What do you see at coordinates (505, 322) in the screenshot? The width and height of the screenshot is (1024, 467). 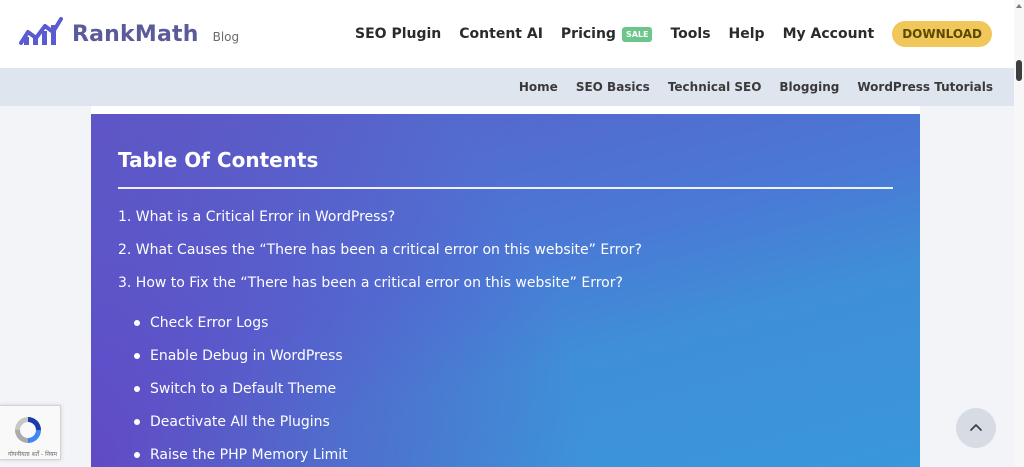 I see `toc-subitem: Check Error Logs` at bounding box center [505, 322].